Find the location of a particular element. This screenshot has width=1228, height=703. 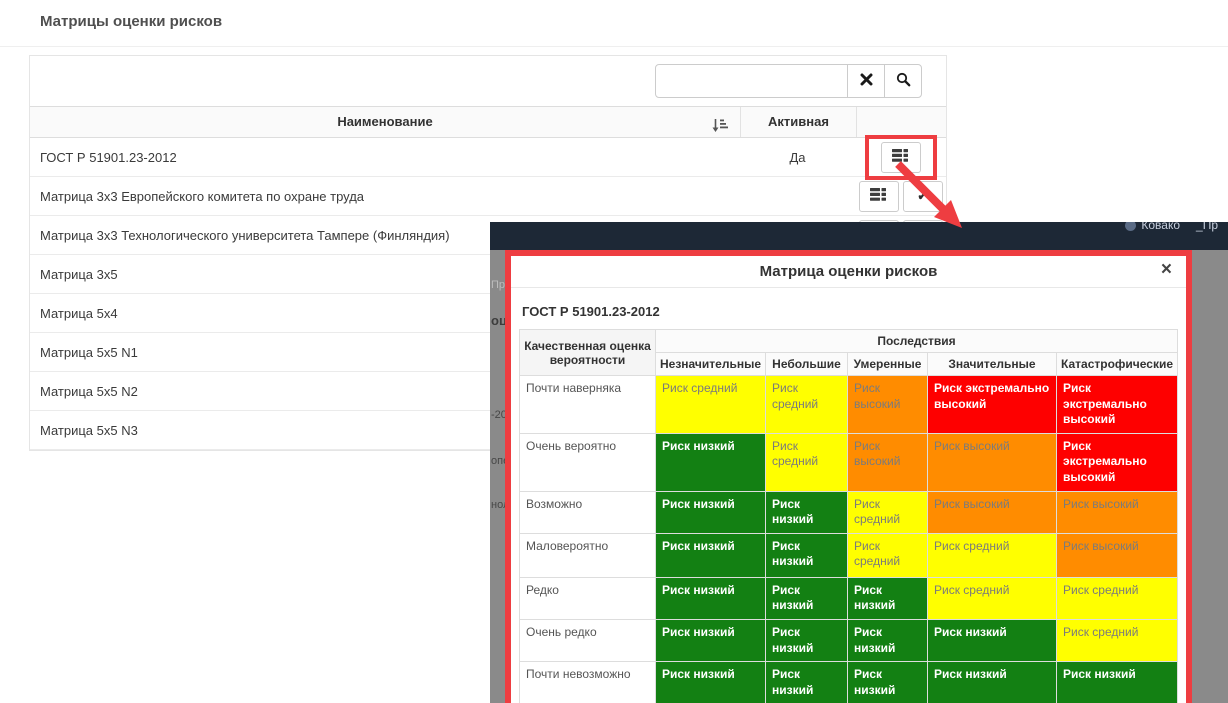

background-text-fragment: оце is located at coordinates (498, 320).